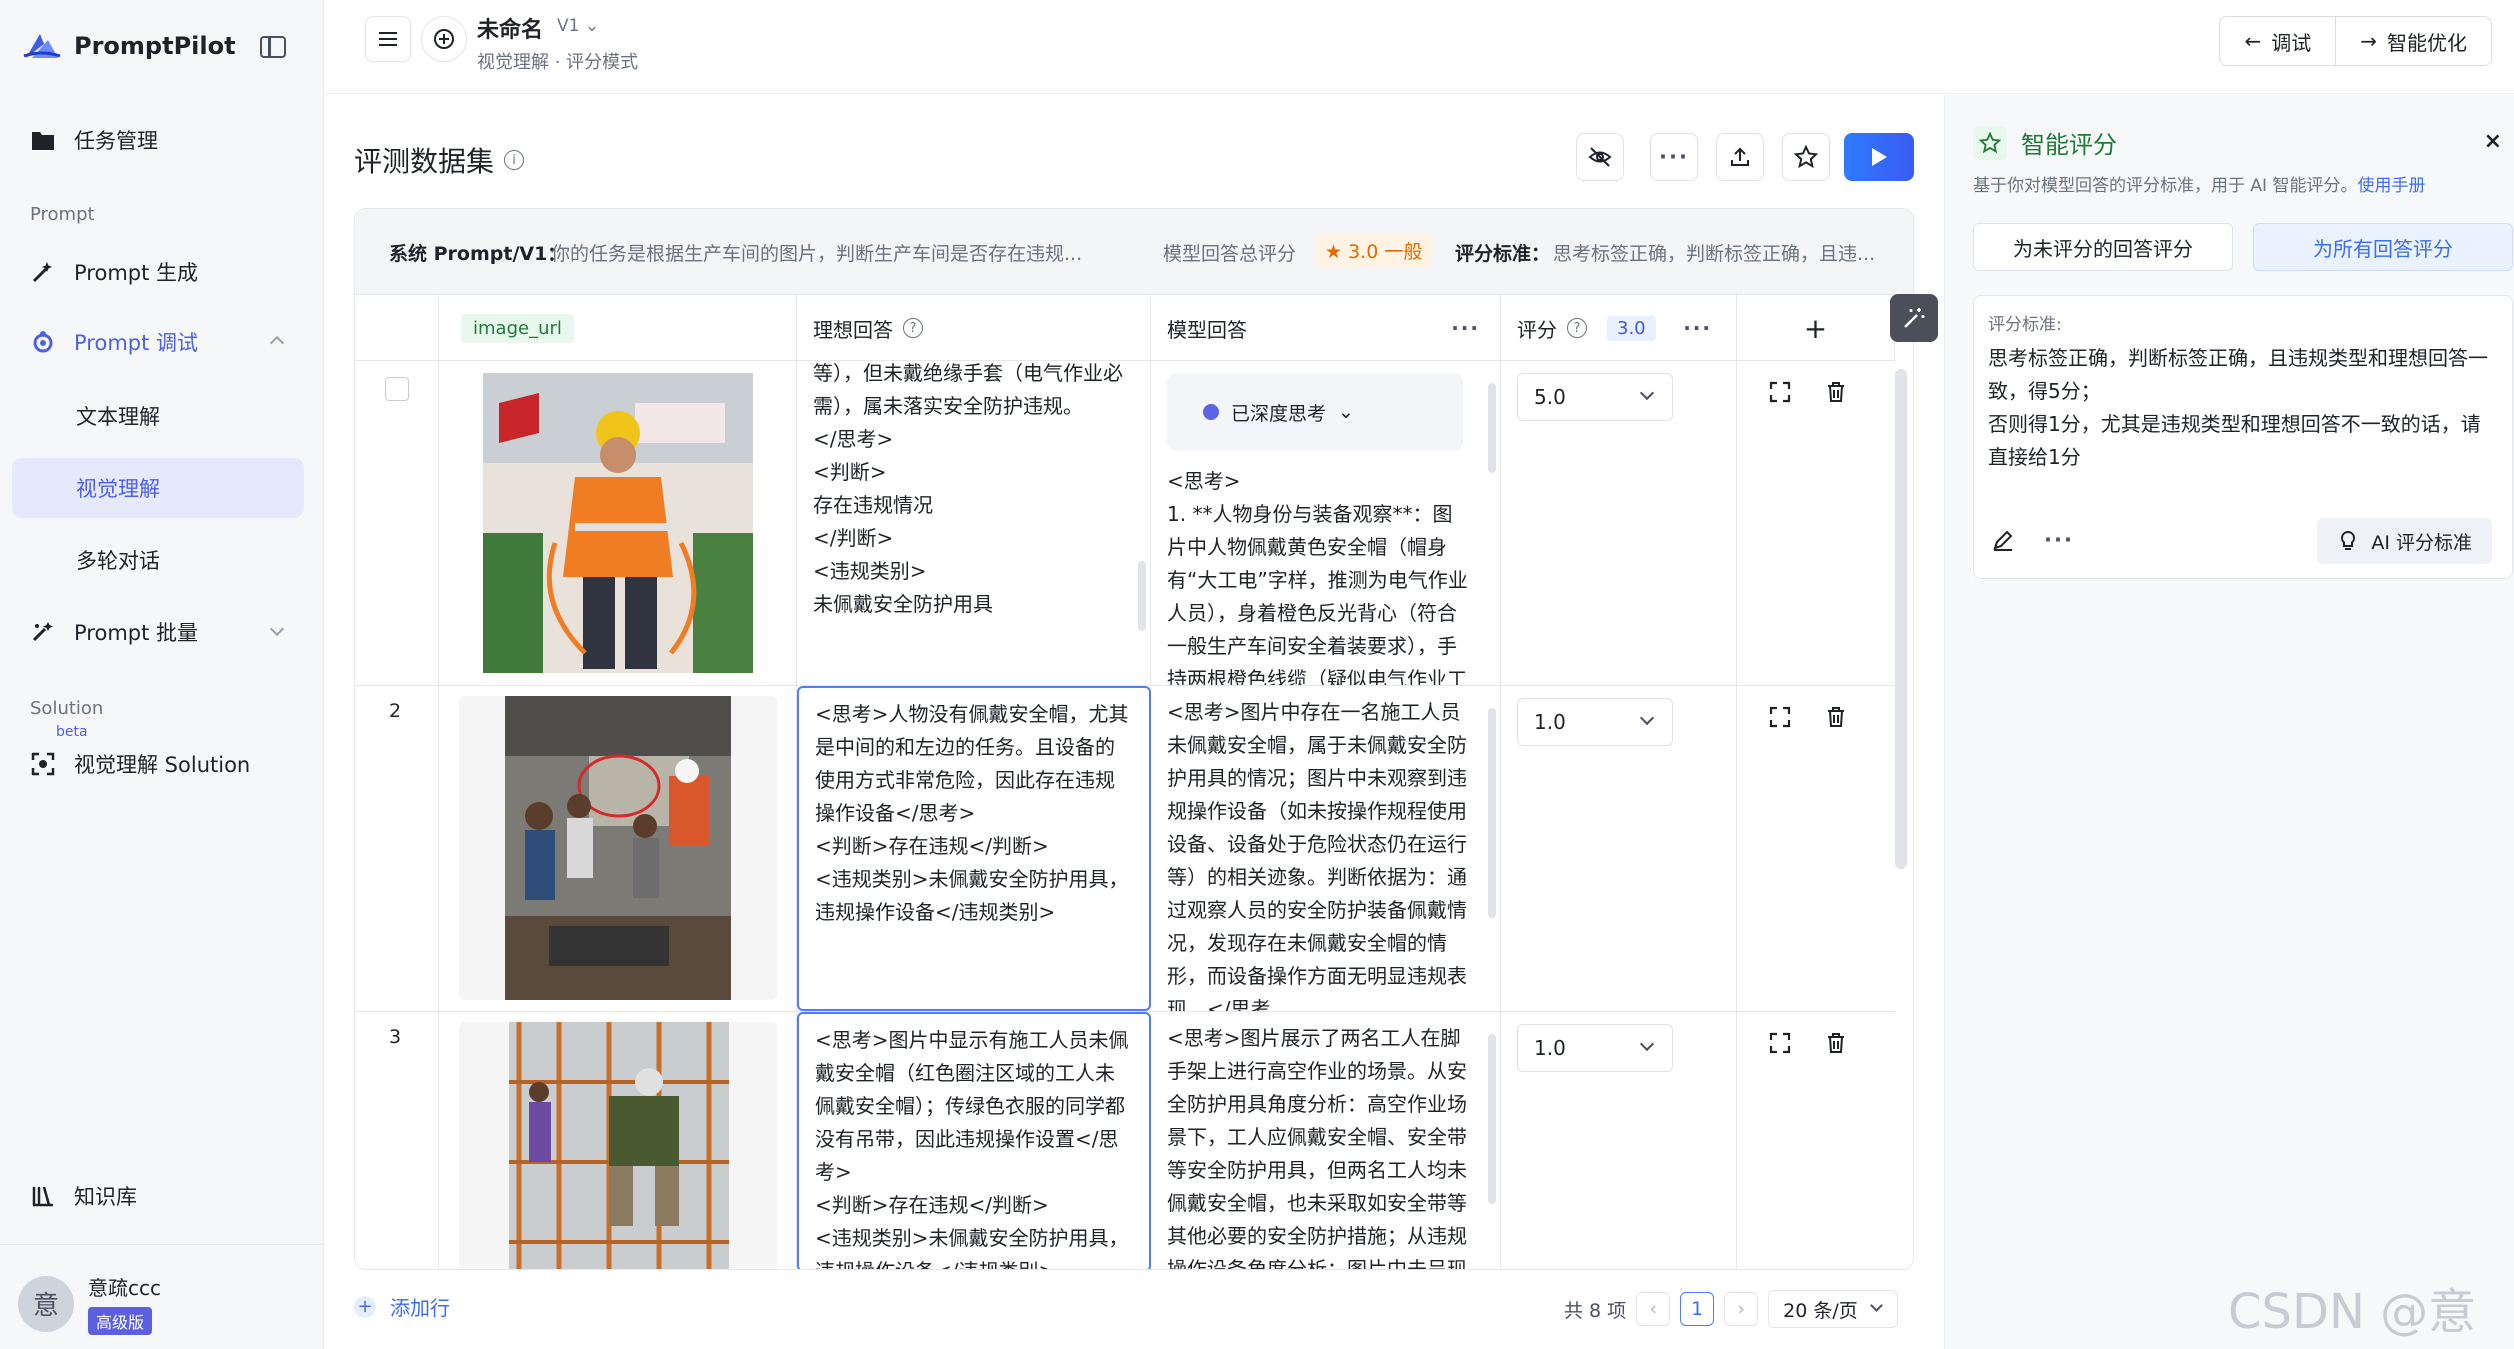 This screenshot has height=1349, width=2514. Describe the element at coordinates (43, 632) in the screenshot. I see `batch-icon` at that location.